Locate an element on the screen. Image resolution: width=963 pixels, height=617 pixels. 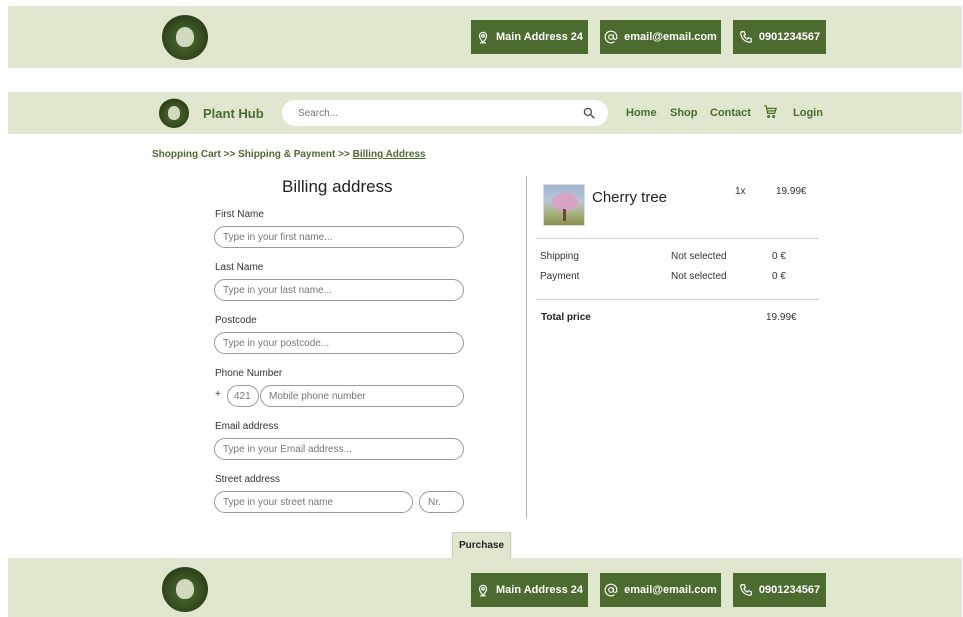
total-price-value: 19.99€ is located at coordinates (781, 317).